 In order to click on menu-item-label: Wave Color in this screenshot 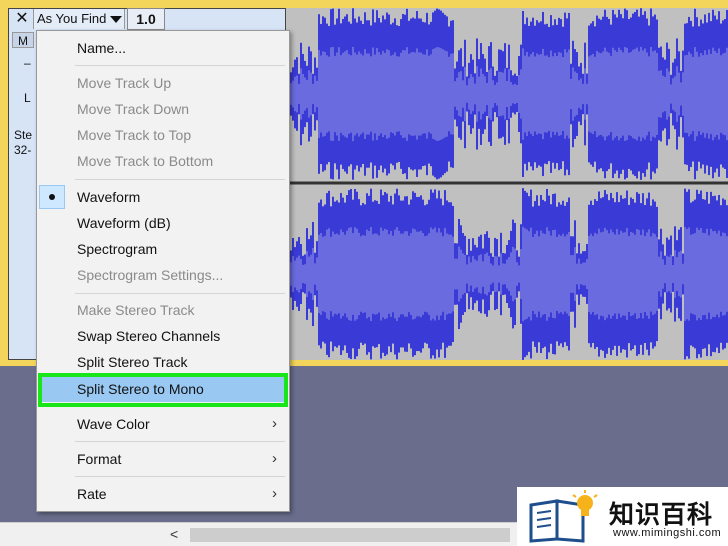, I will do `click(113, 424)`.